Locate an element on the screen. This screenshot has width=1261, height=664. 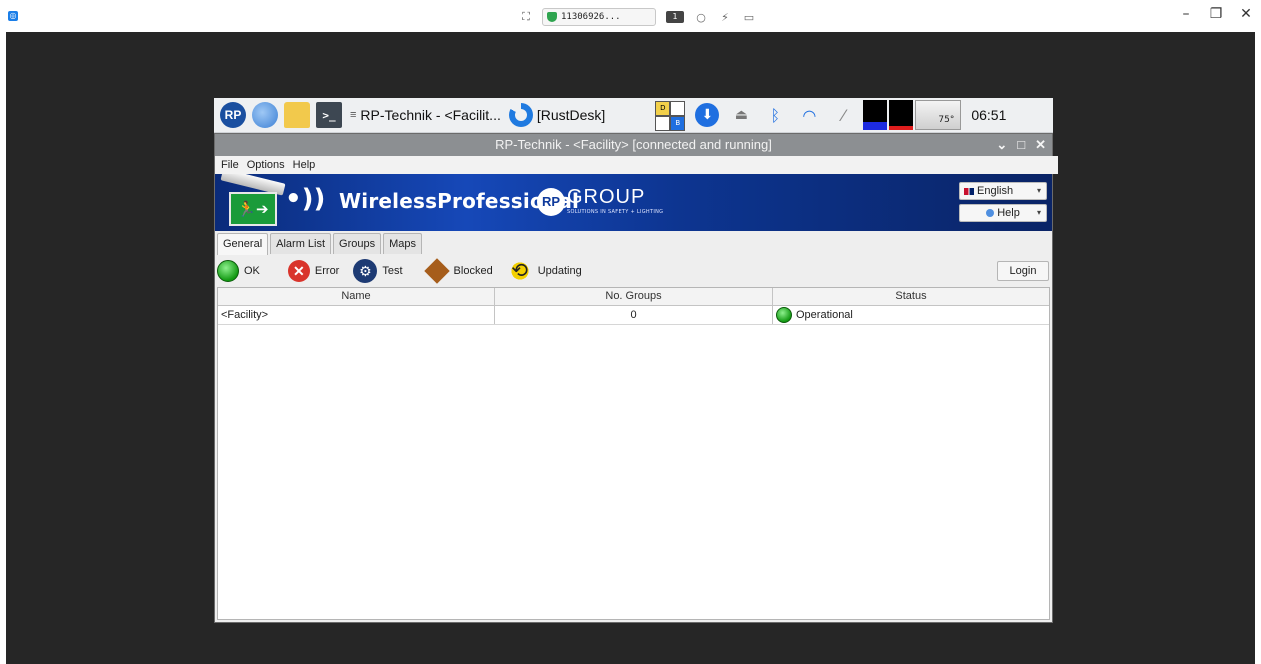
menu-logo-icon: RP is located at coordinates (233, 115).